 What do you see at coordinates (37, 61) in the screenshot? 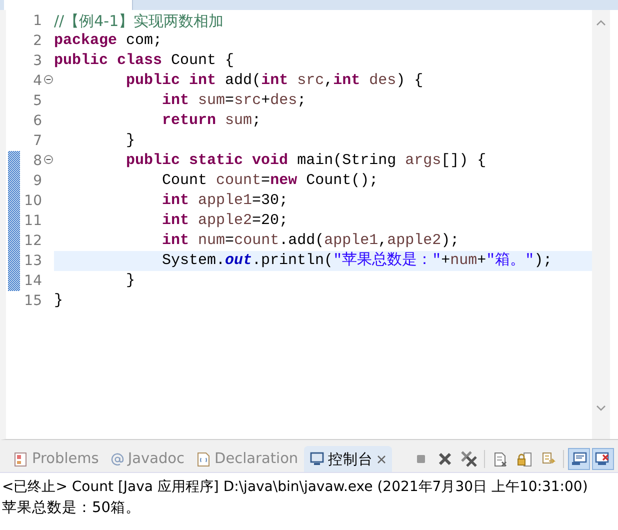
I see `line-number: 3` at bounding box center [37, 61].